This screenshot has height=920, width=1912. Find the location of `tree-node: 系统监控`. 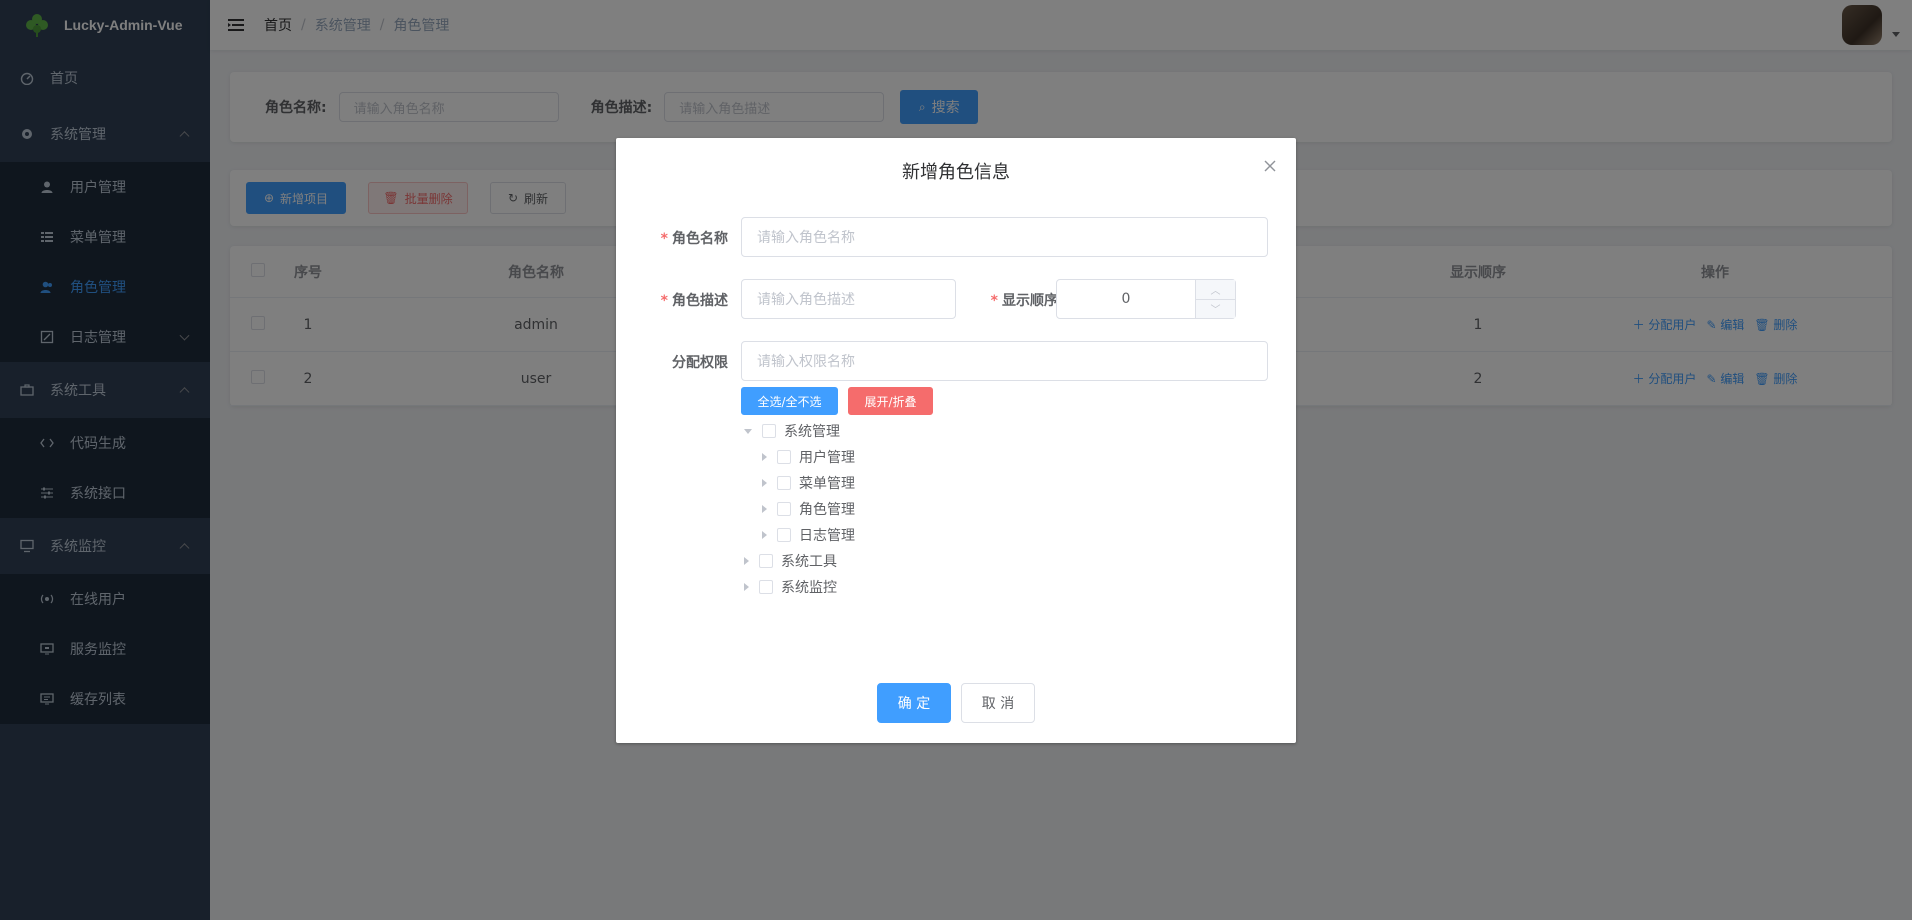

tree-node: 系统监控 is located at coordinates (799, 587).